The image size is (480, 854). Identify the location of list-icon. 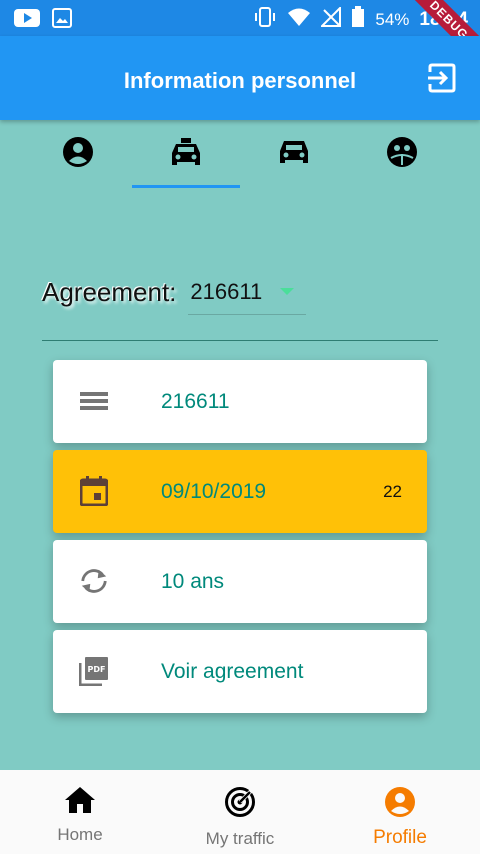
(94, 401).